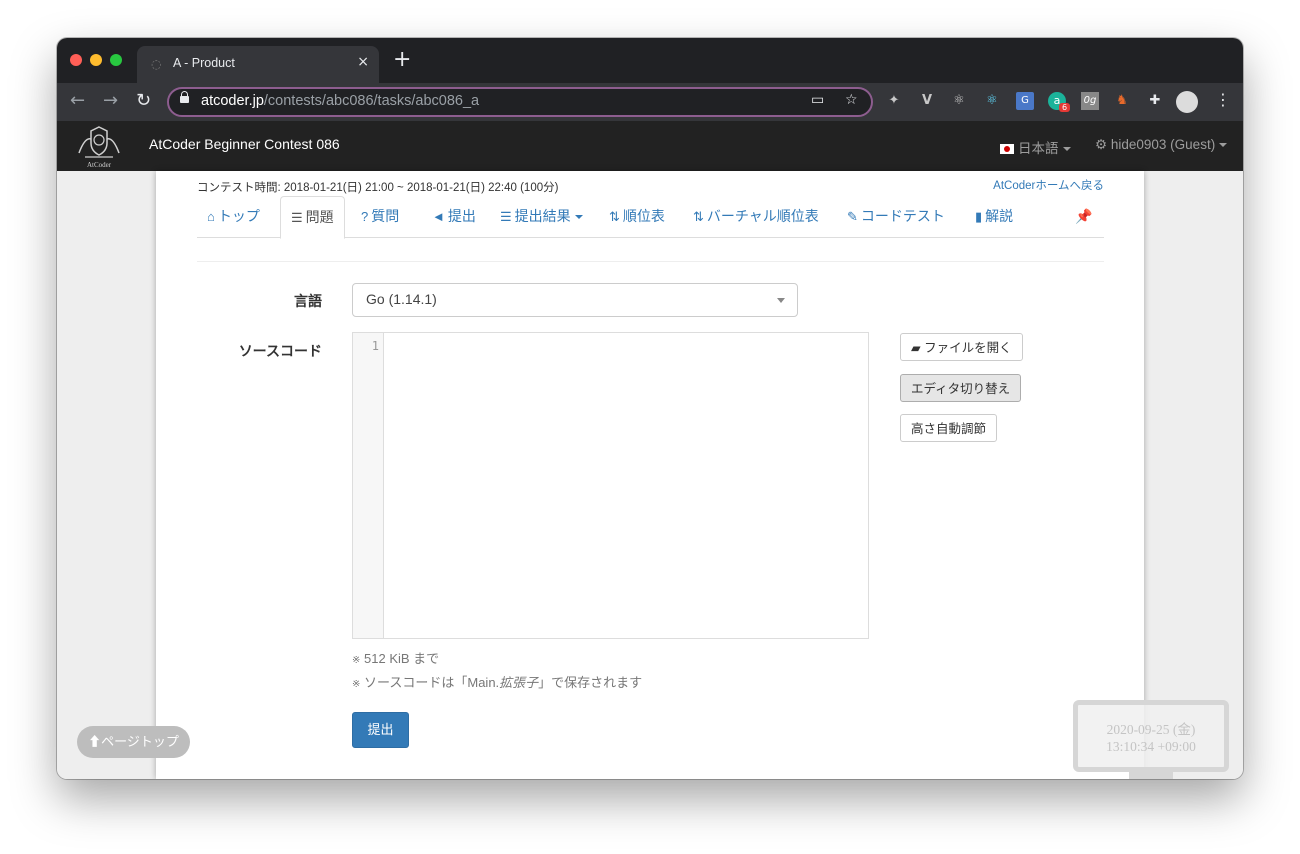 The image size is (1300, 854). Describe the element at coordinates (363, 62) in the screenshot. I see `tab-close-icon: ×` at that location.